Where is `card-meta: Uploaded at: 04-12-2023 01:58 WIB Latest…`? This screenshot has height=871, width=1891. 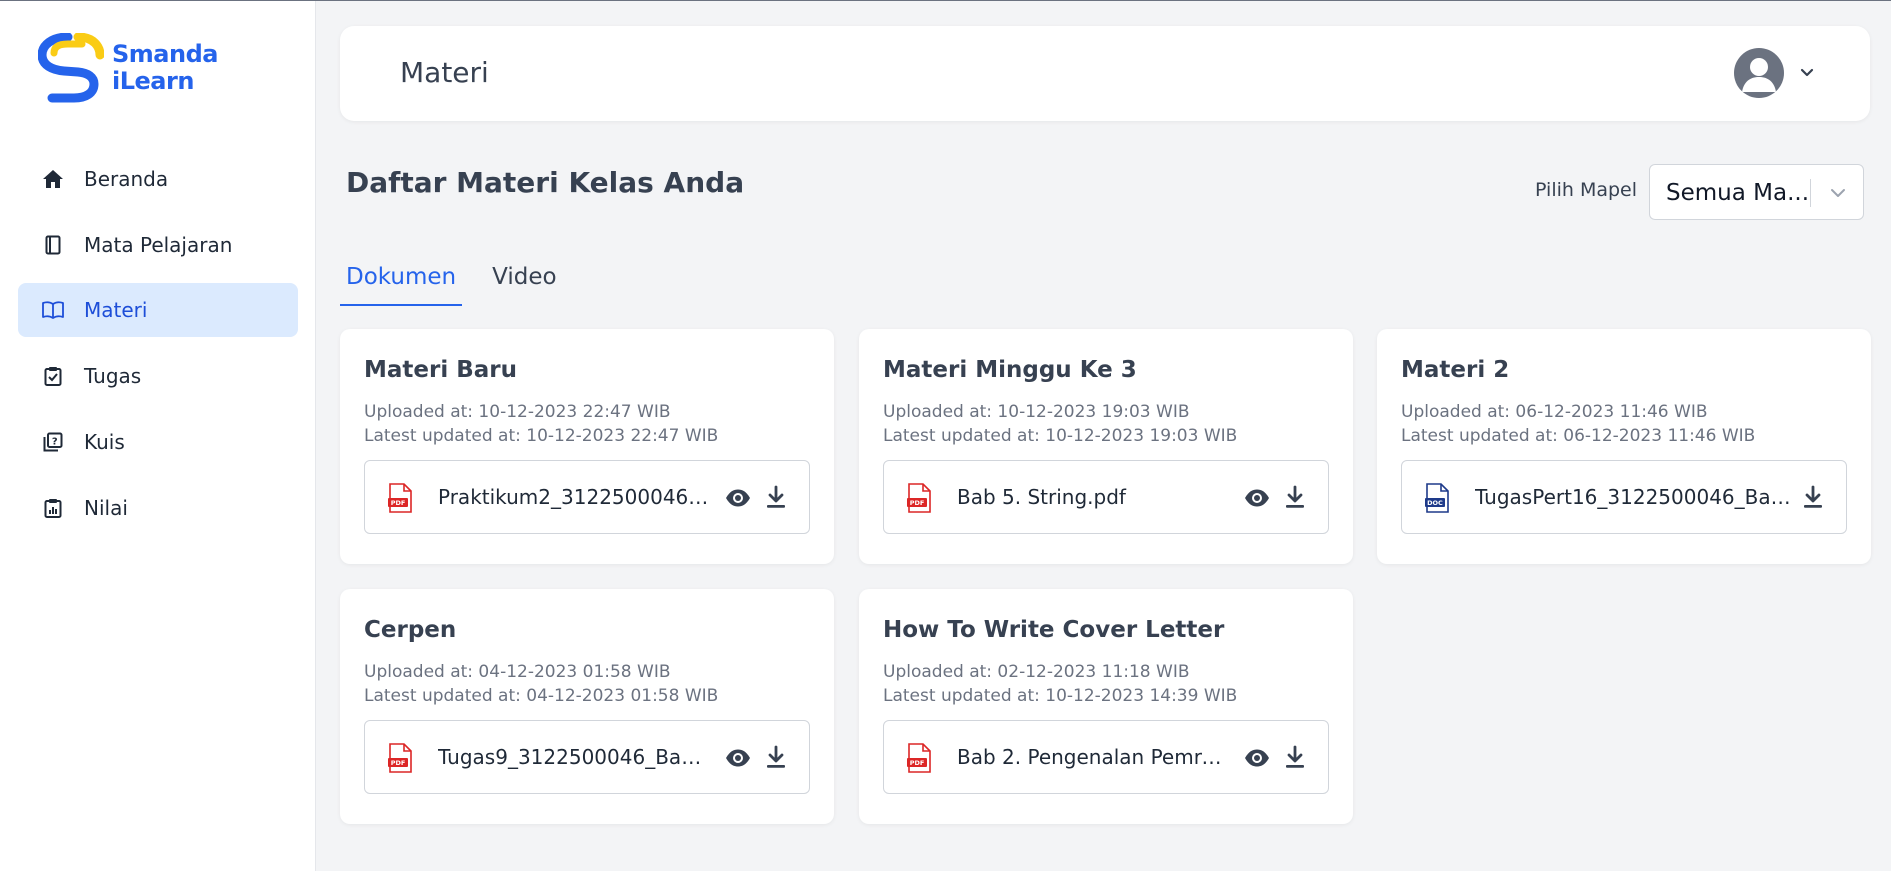
card-meta: Uploaded at: 04-12-2023 01:58 WIB Latest… is located at coordinates (541, 684).